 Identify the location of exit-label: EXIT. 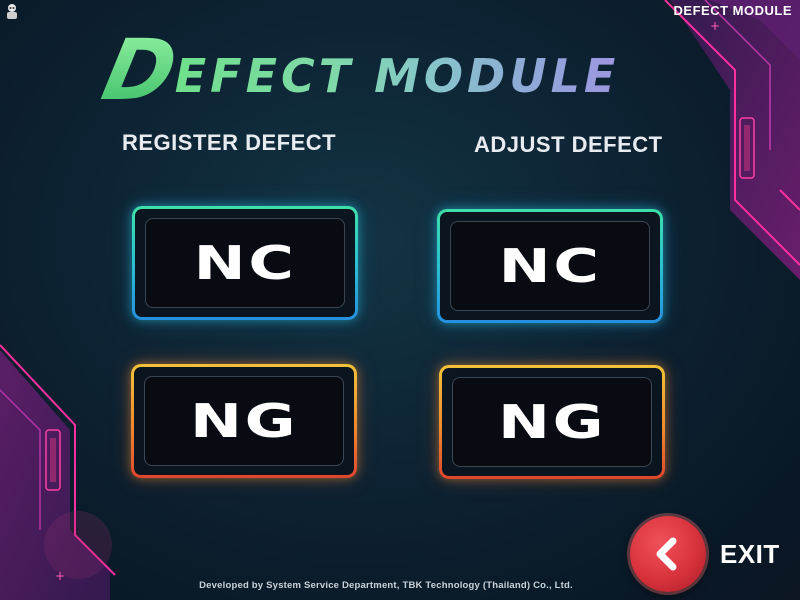
(750, 554).